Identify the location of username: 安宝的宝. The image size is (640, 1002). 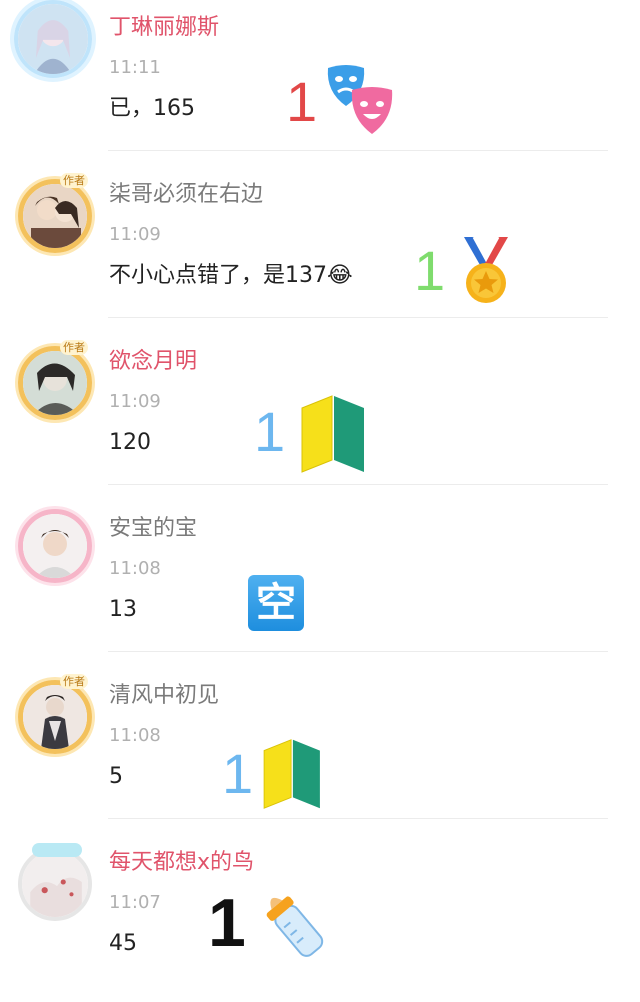
(153, 529).